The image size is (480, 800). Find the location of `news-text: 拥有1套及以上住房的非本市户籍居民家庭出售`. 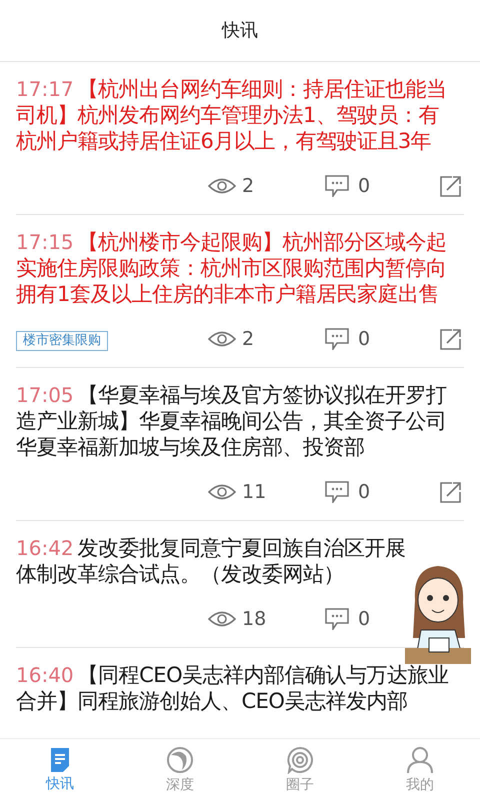

news-text: 拥有1套及以上住房的非本市户籍居民家庭出售 is located at coordinates (227, 294).